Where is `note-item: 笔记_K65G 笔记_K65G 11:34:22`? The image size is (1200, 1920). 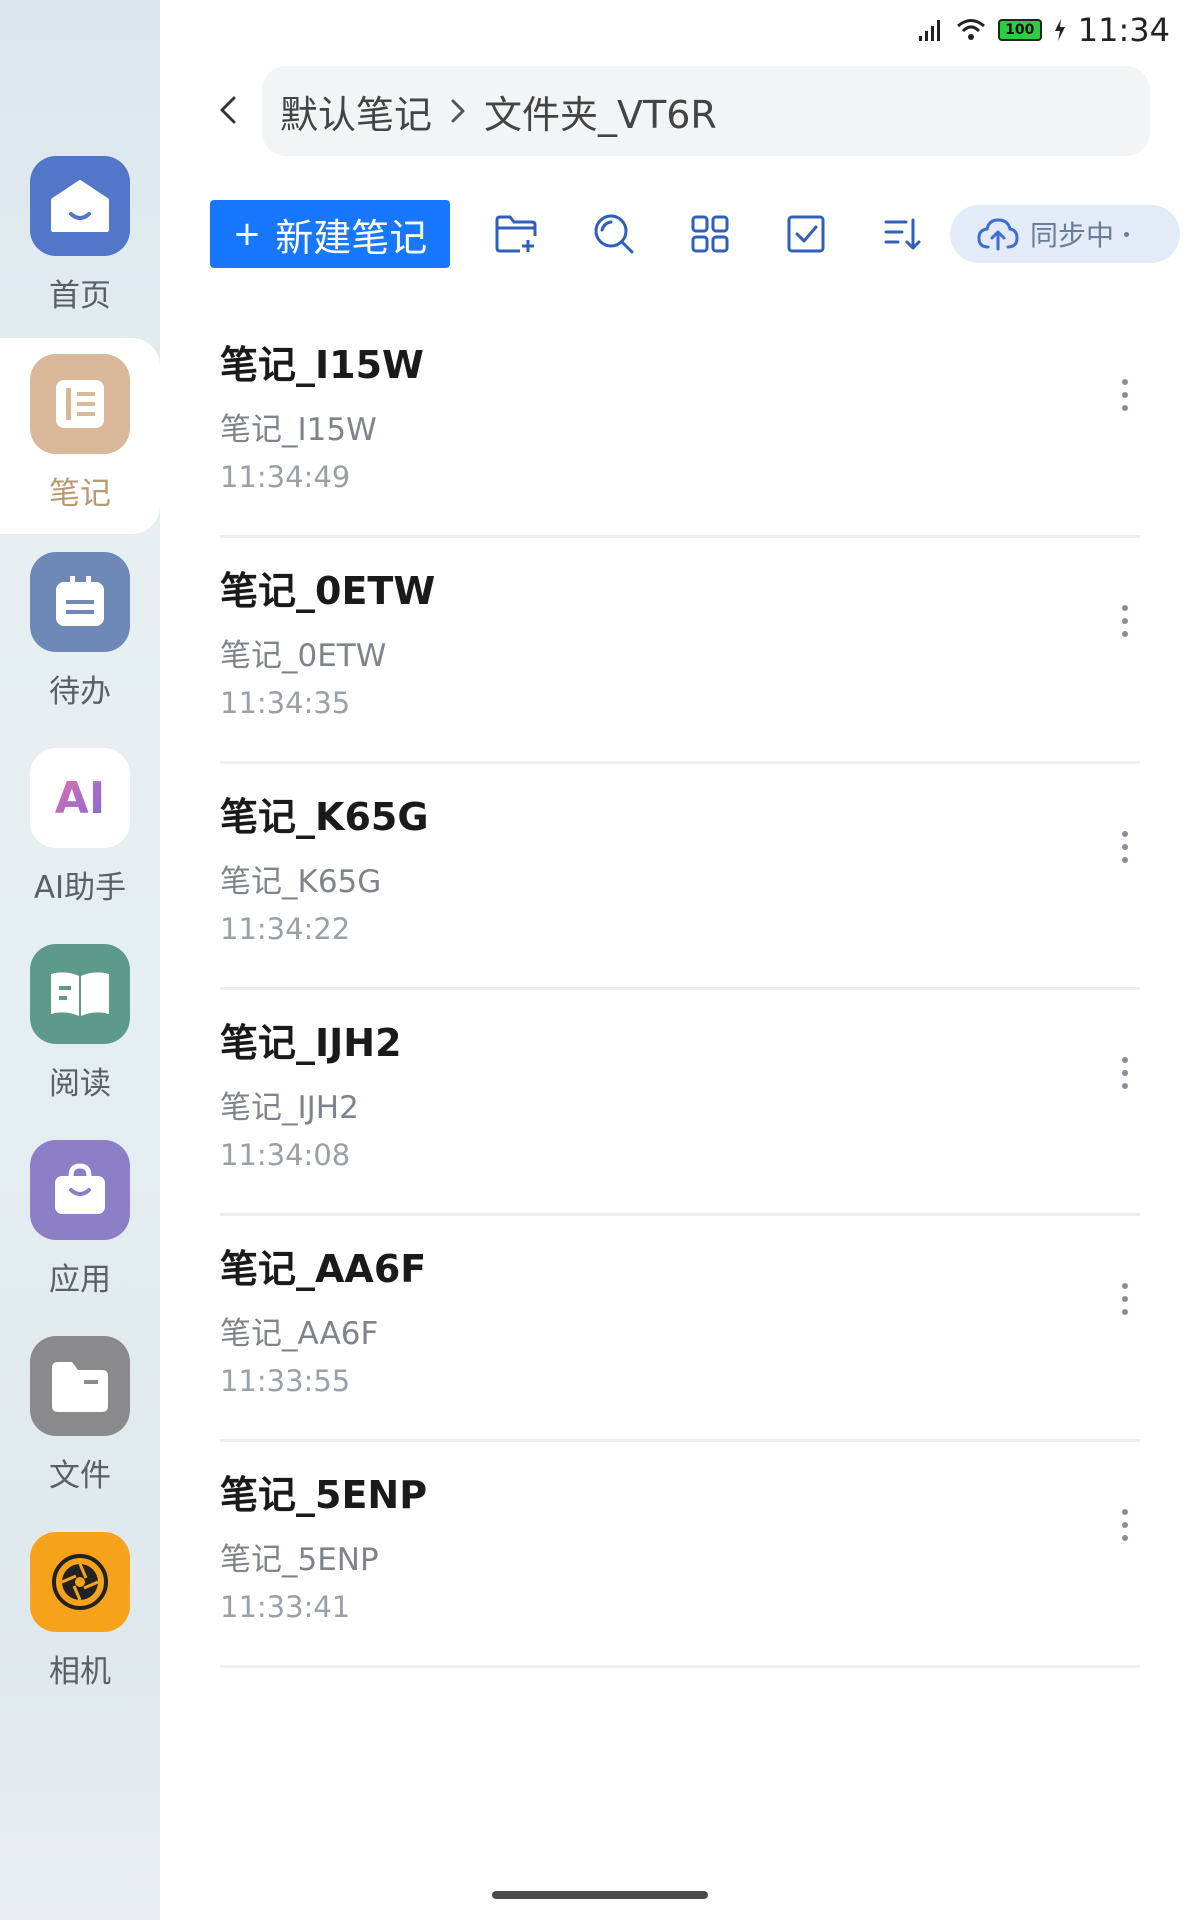
note-item: 笔记_K65G 笔记_K65G 11:34:22 is located at coordinates (680, 877).